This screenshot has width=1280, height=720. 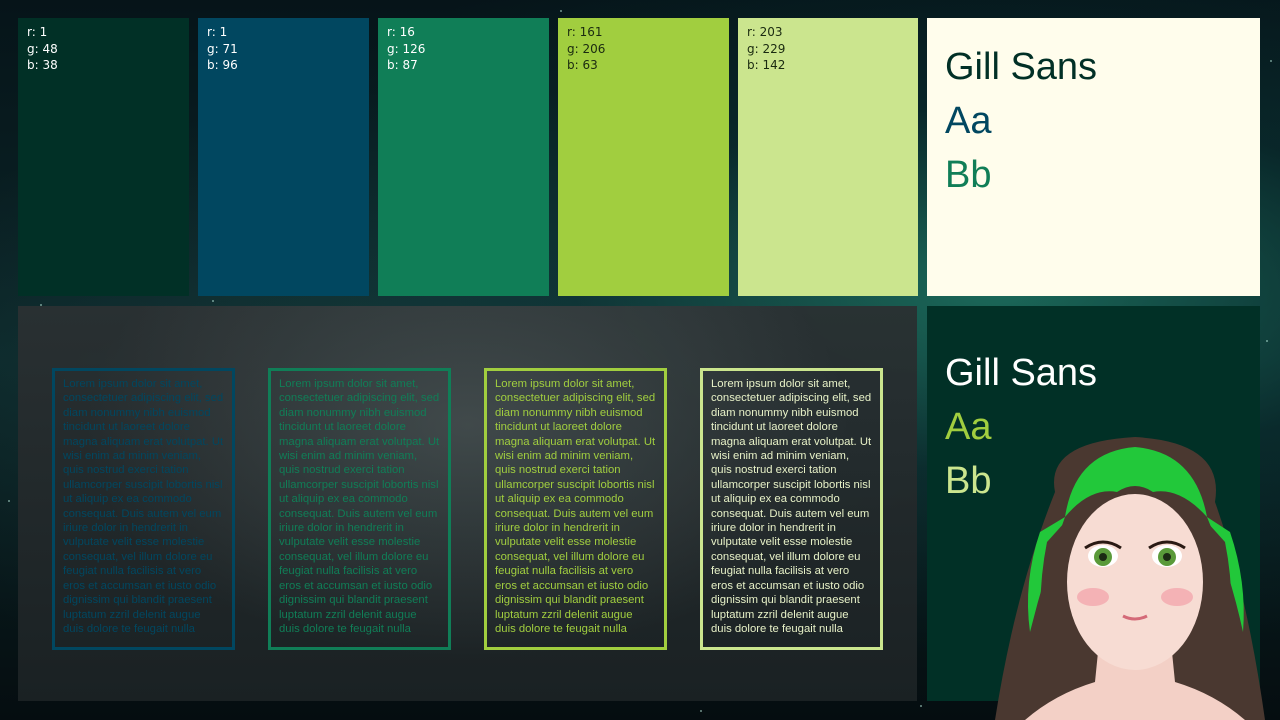 I want to click on swatch-b-value: b: 142, so click(x=766, y=65).